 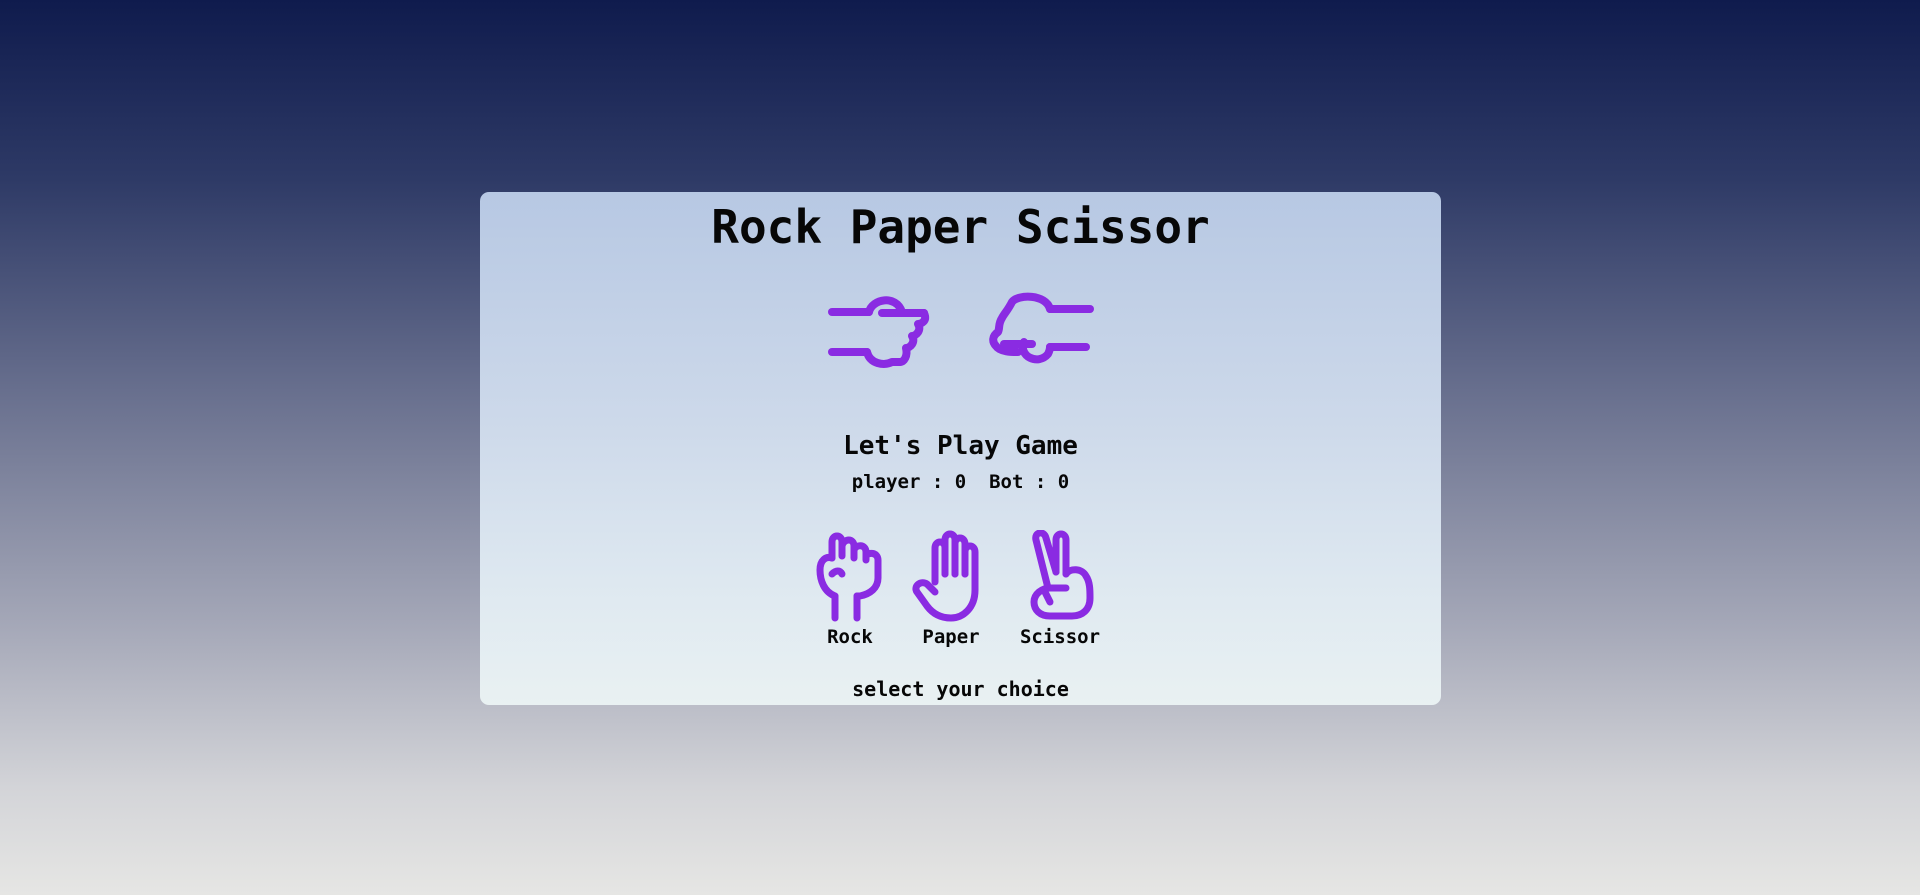 I want to click on choices-row: Rock Paper Scissor, so click(x=960, y=595).